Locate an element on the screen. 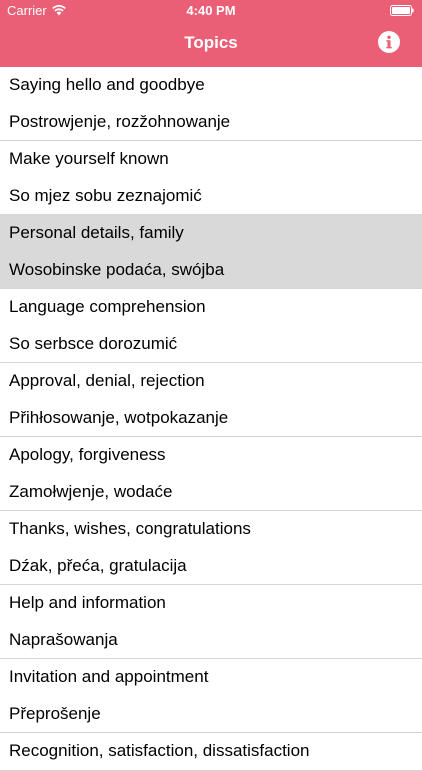 The height and width of the screenshot is (771, 422). topic-english: Personal details, family is located at coordinates (96, 232).